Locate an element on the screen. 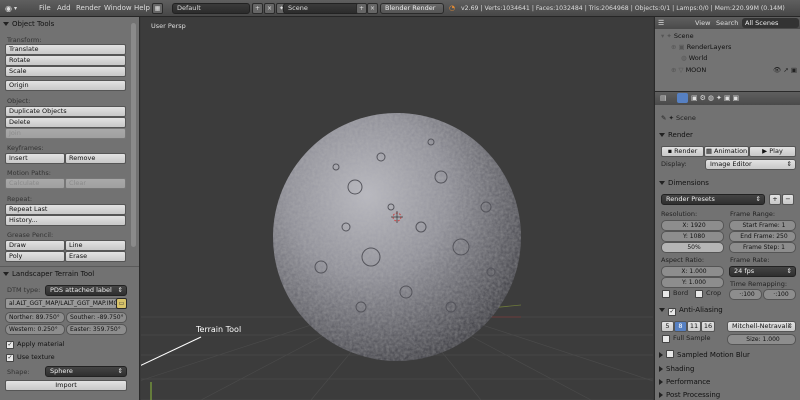 This screenshot has width=800, height=400. pin-icon: ✎ ✦ is located at coordinates (668, 118).